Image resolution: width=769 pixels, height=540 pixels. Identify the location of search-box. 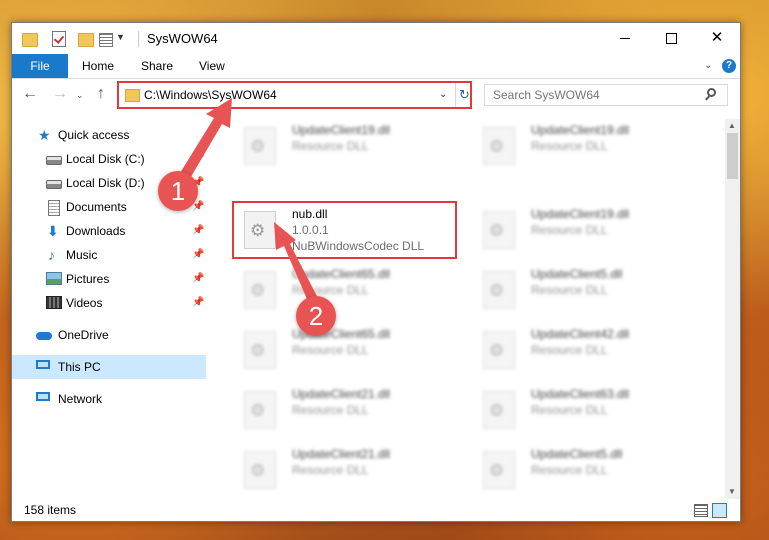
(606, 95).